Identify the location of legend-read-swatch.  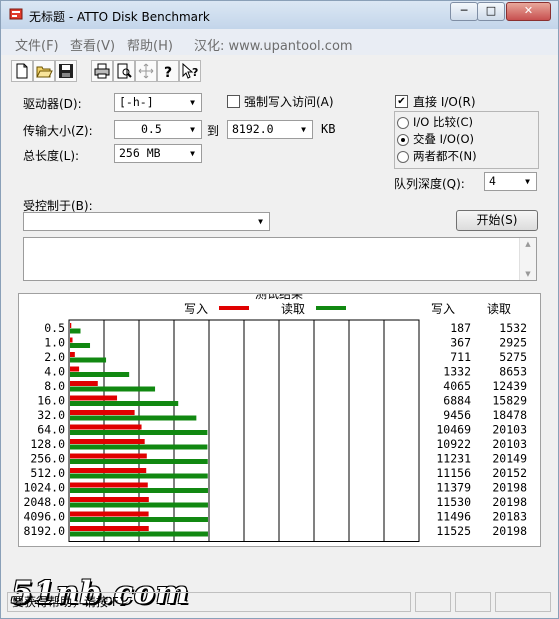
(331, 308).